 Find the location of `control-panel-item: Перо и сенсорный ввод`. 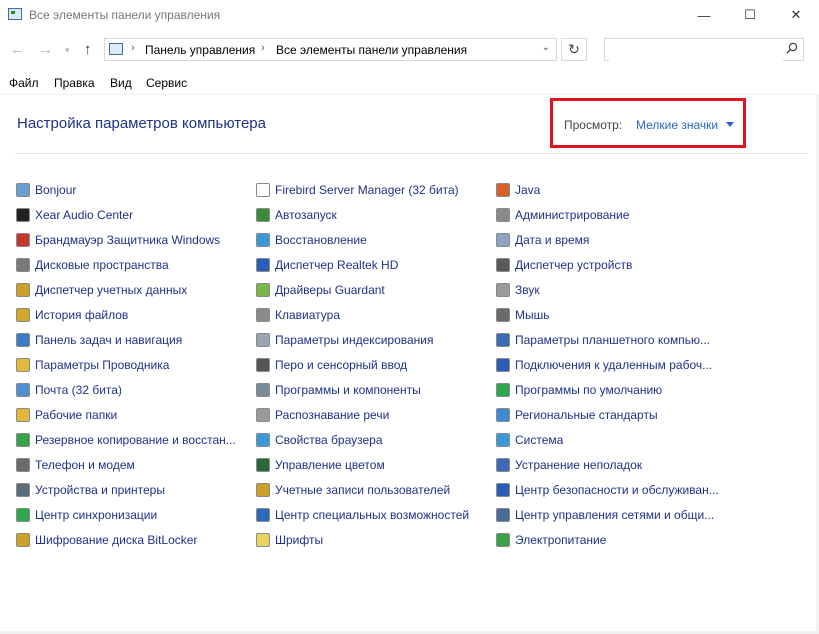

control-panel-item: Перо и сенсорный ввод is located at coordinates (331, 365).